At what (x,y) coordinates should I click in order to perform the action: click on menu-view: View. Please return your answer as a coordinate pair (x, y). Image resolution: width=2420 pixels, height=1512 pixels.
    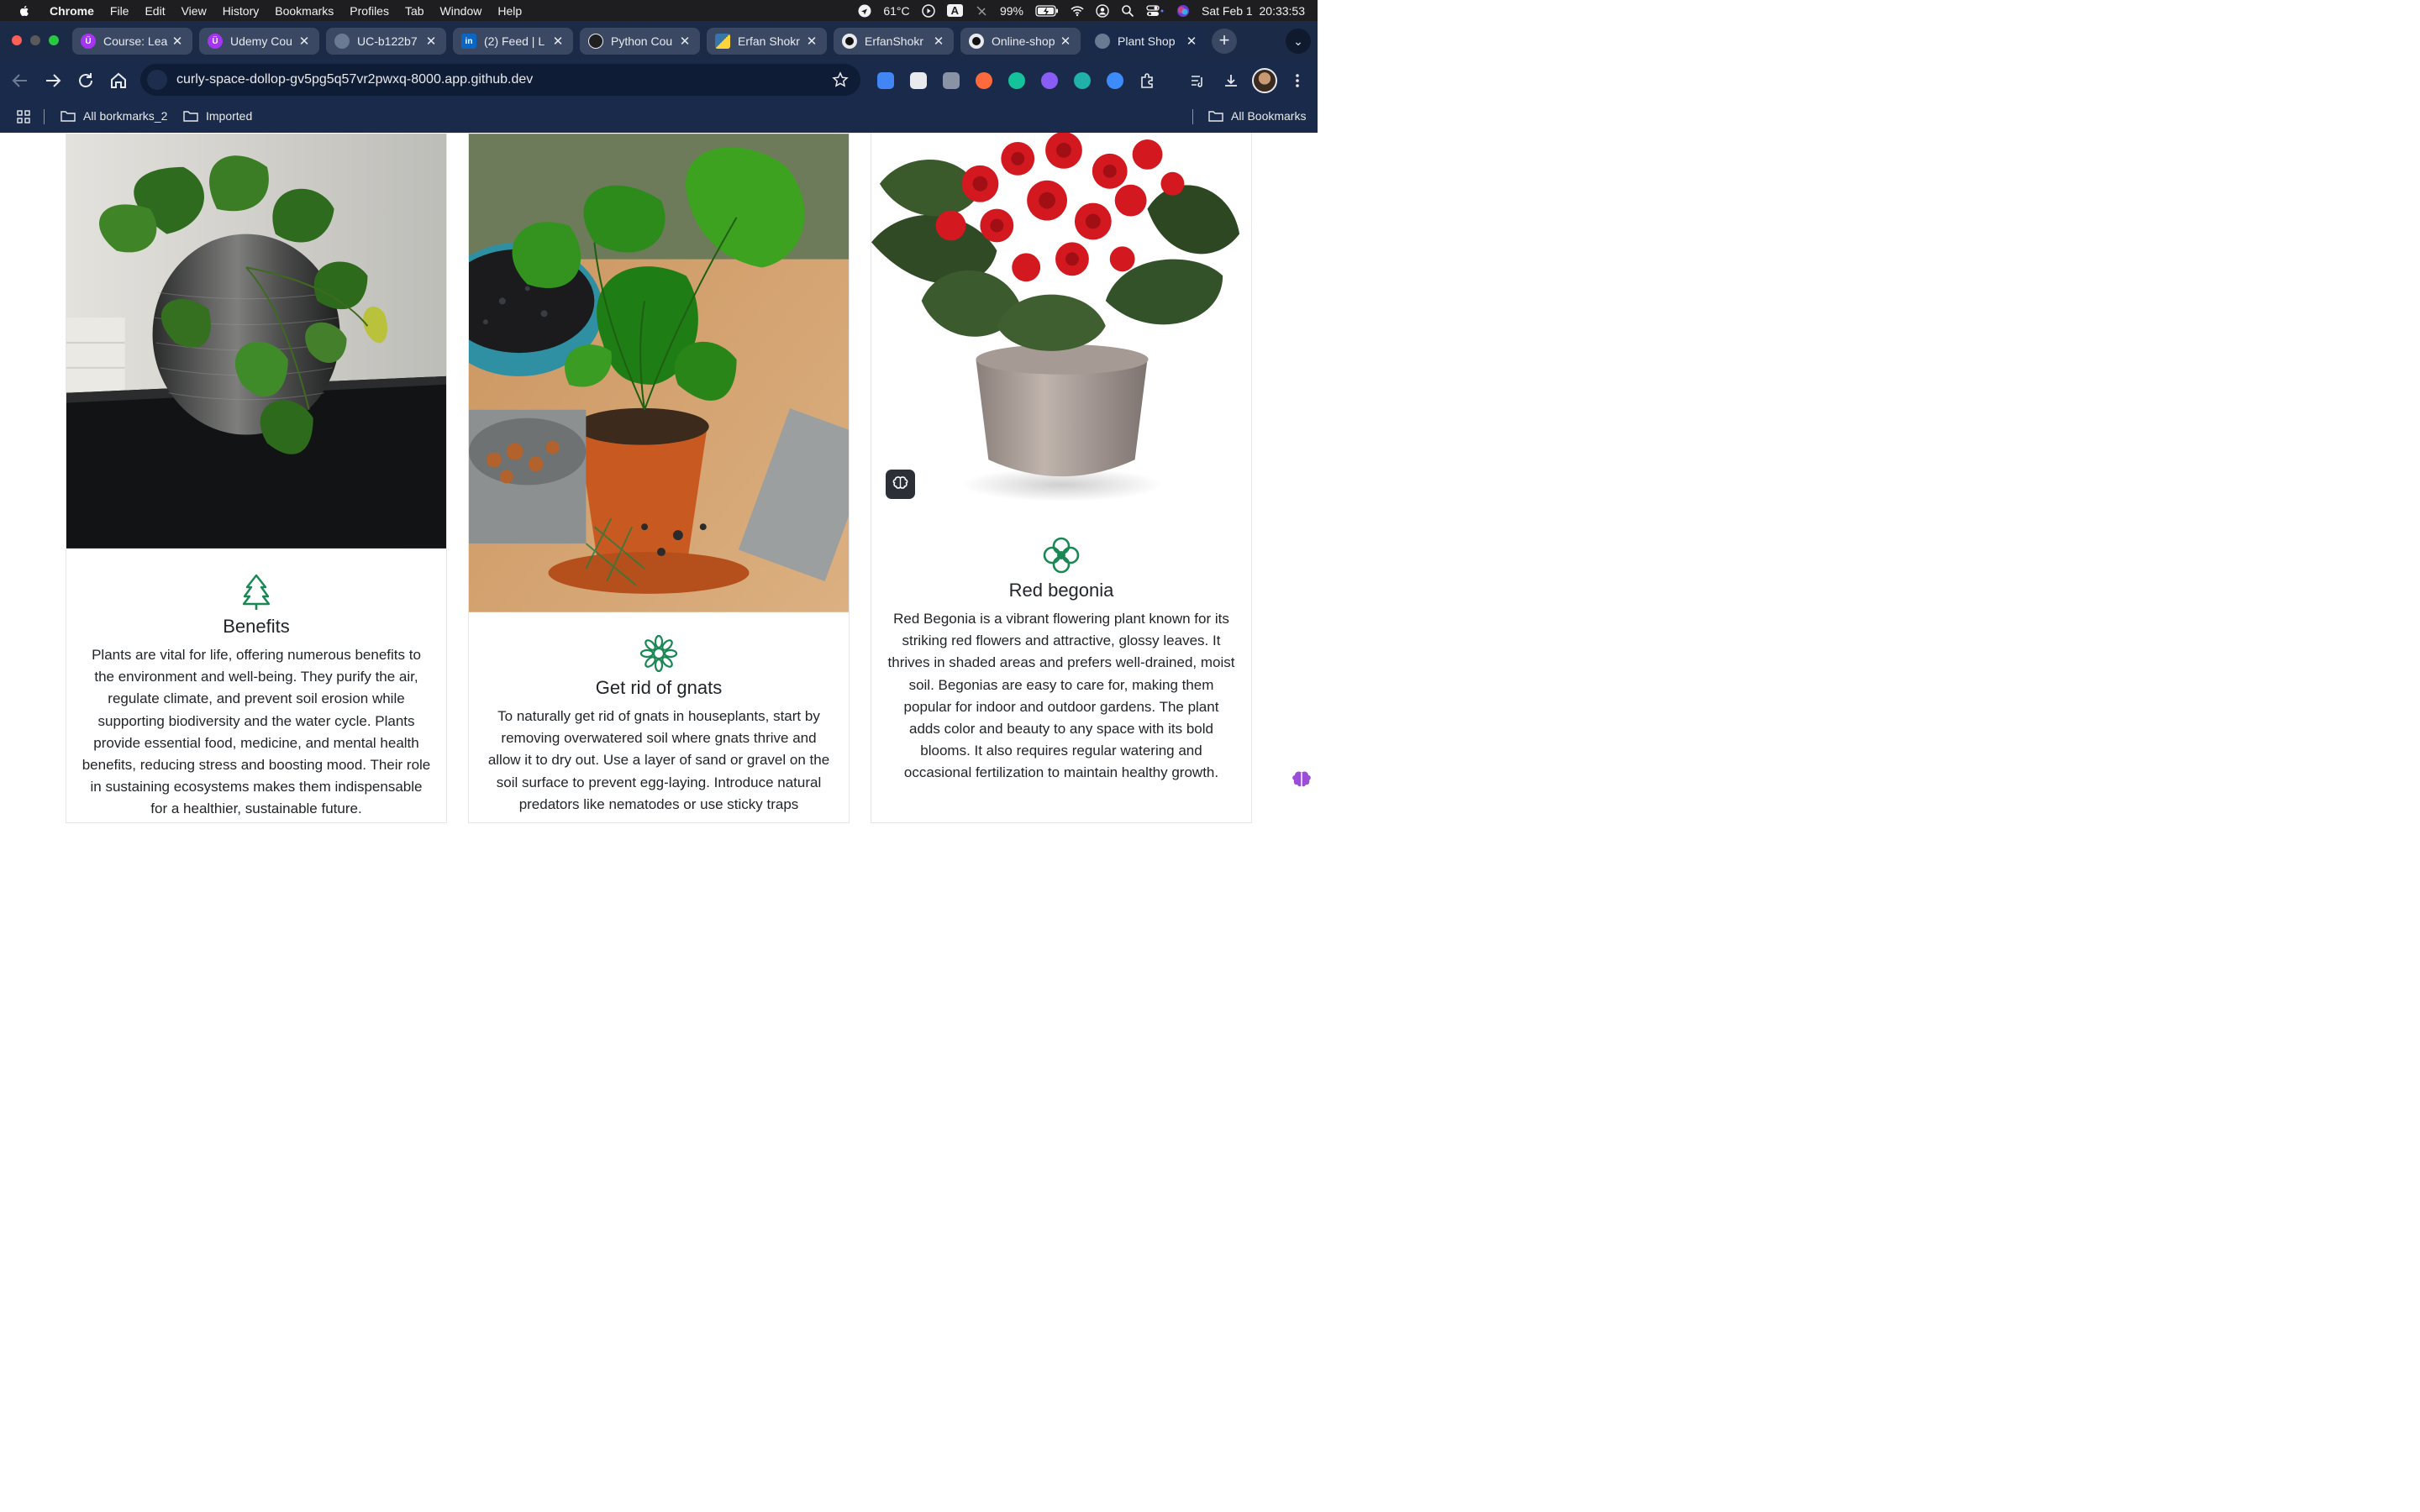
    Looking at the image, I should click on (195, 11).